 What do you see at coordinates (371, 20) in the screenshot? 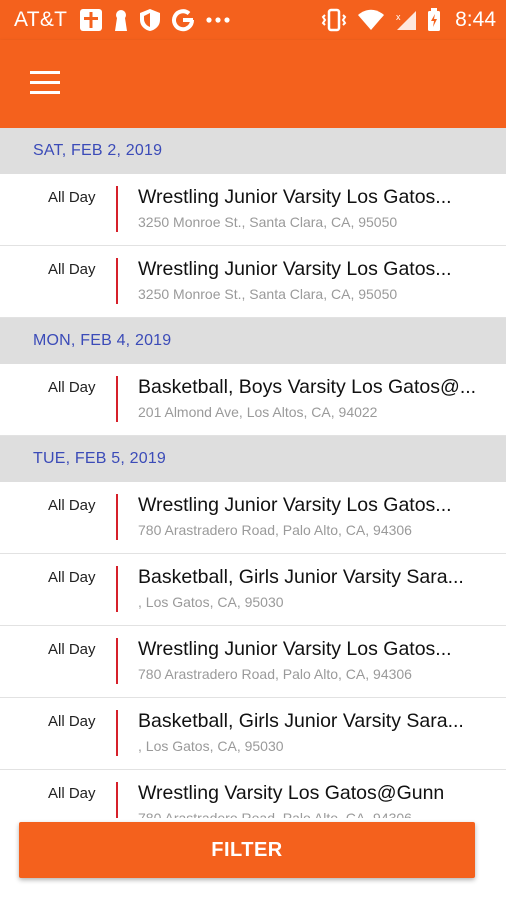
I see `wifi-icon` at bounding box center [371, 20].